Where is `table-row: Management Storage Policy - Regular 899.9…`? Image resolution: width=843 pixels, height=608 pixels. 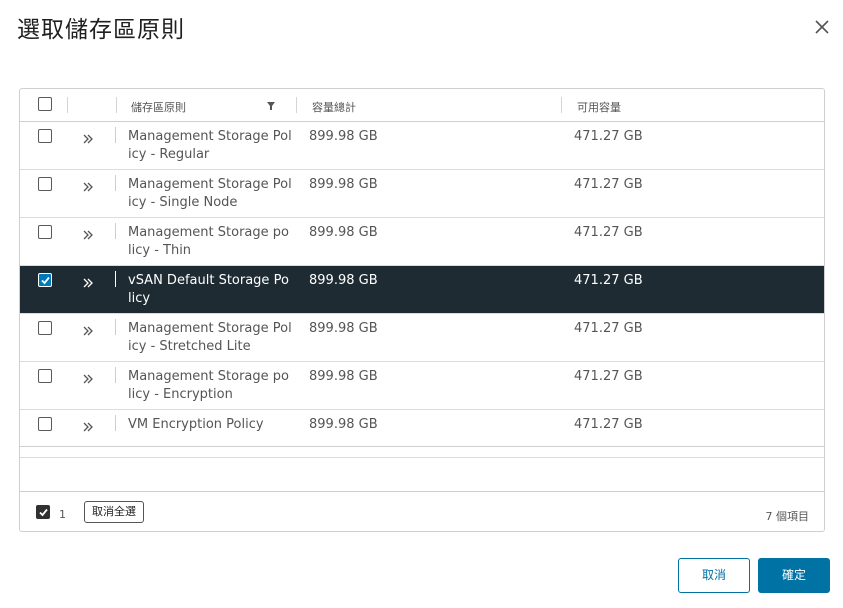
table-row: Management Storage Policy - Regular 899.9… is located at coordinates (422, 146).